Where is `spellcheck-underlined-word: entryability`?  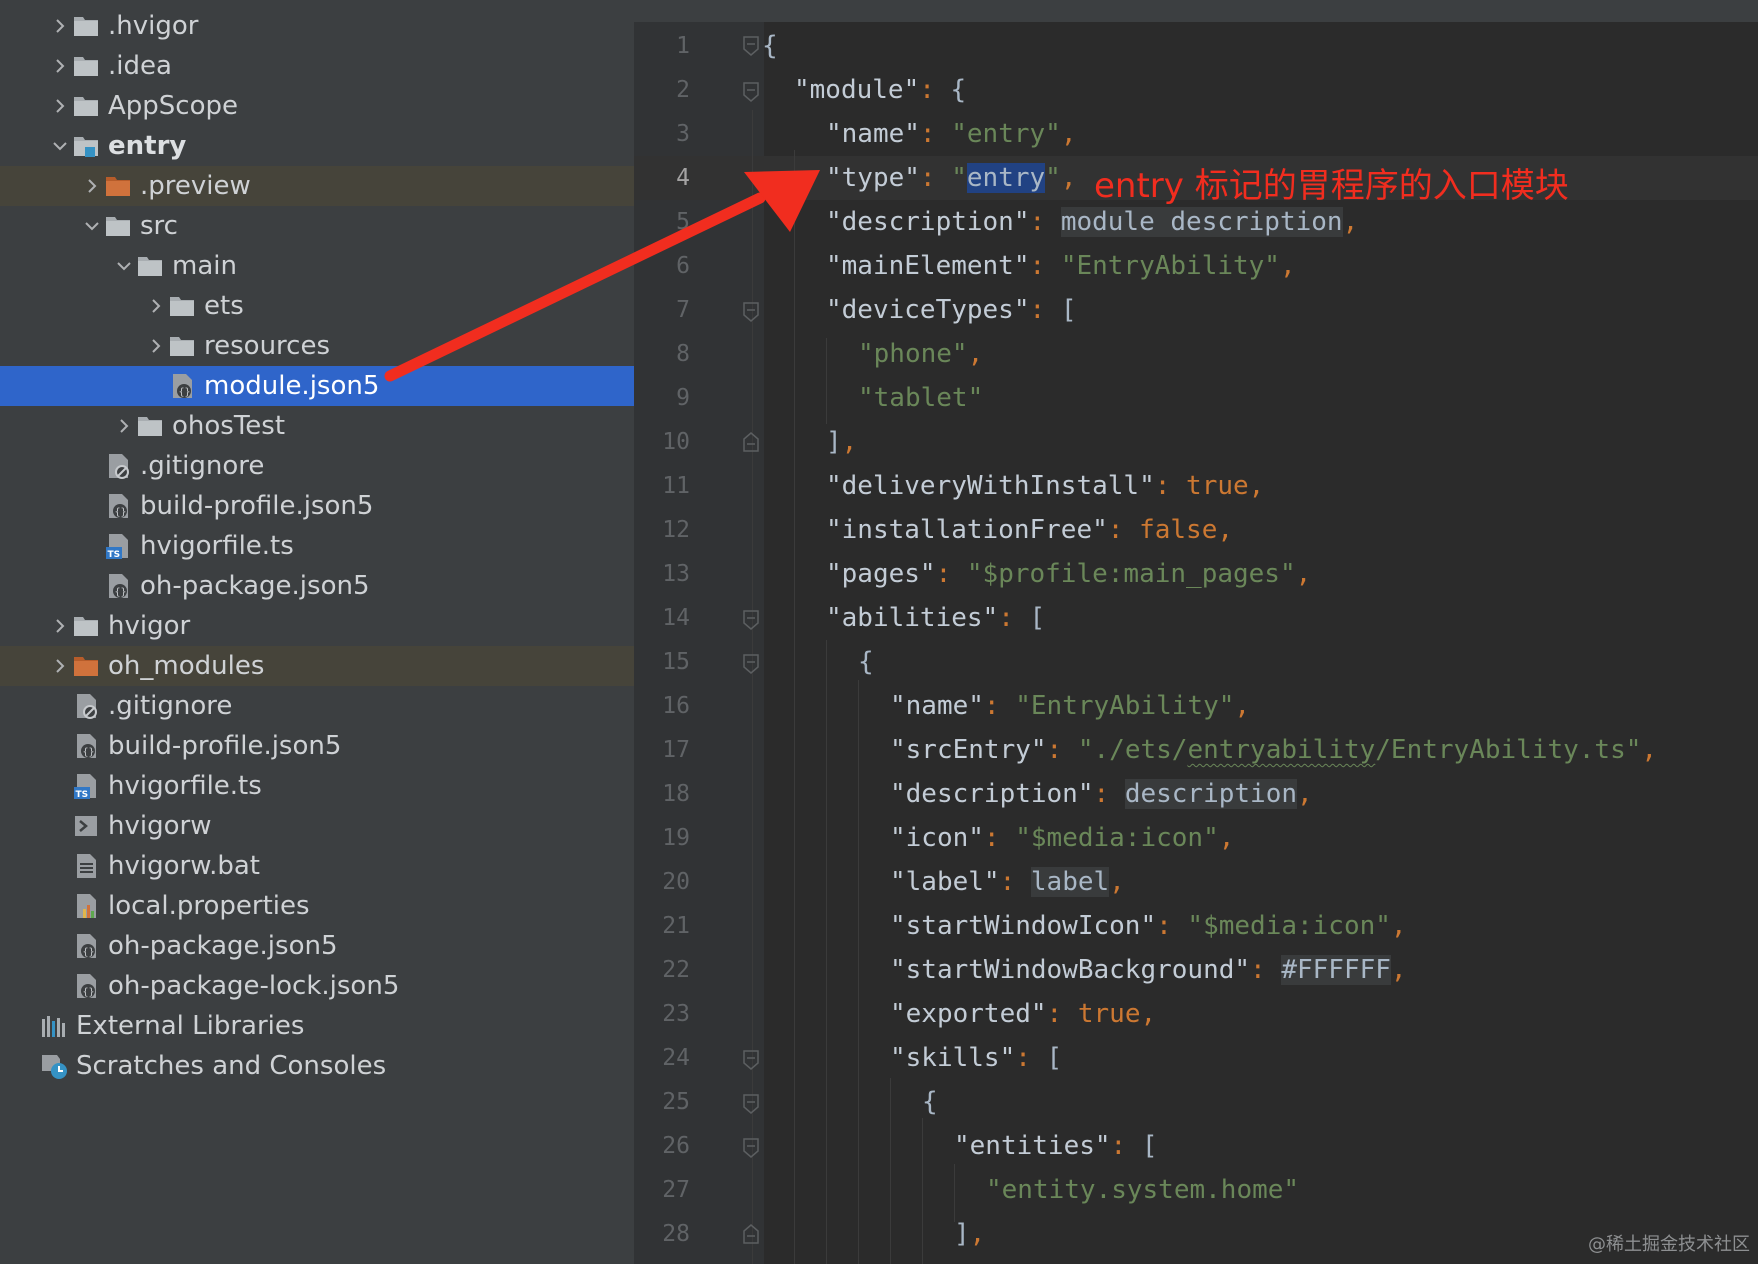 spellcheck-underlined-word: entryability is located at coordinates (1281, 750).